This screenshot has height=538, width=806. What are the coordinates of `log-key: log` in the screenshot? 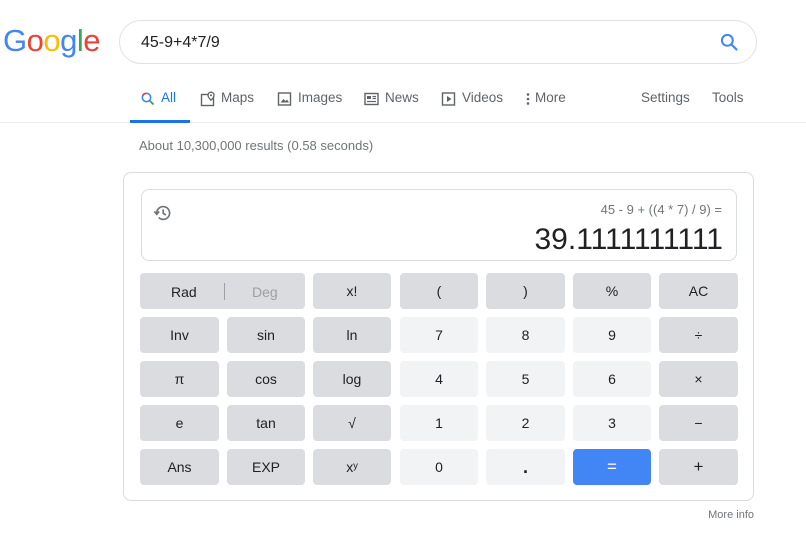 It's located at (352, 379).